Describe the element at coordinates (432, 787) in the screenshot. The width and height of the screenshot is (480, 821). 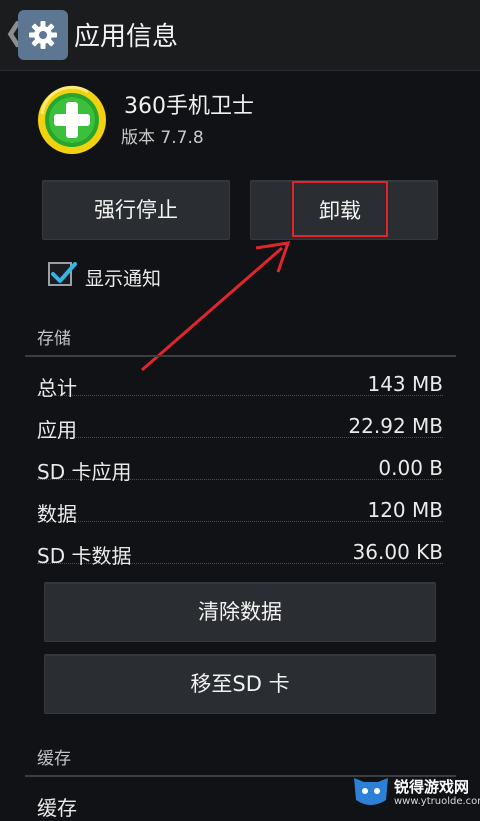
I see `watermark-text: 锐得游戏网` at that location.